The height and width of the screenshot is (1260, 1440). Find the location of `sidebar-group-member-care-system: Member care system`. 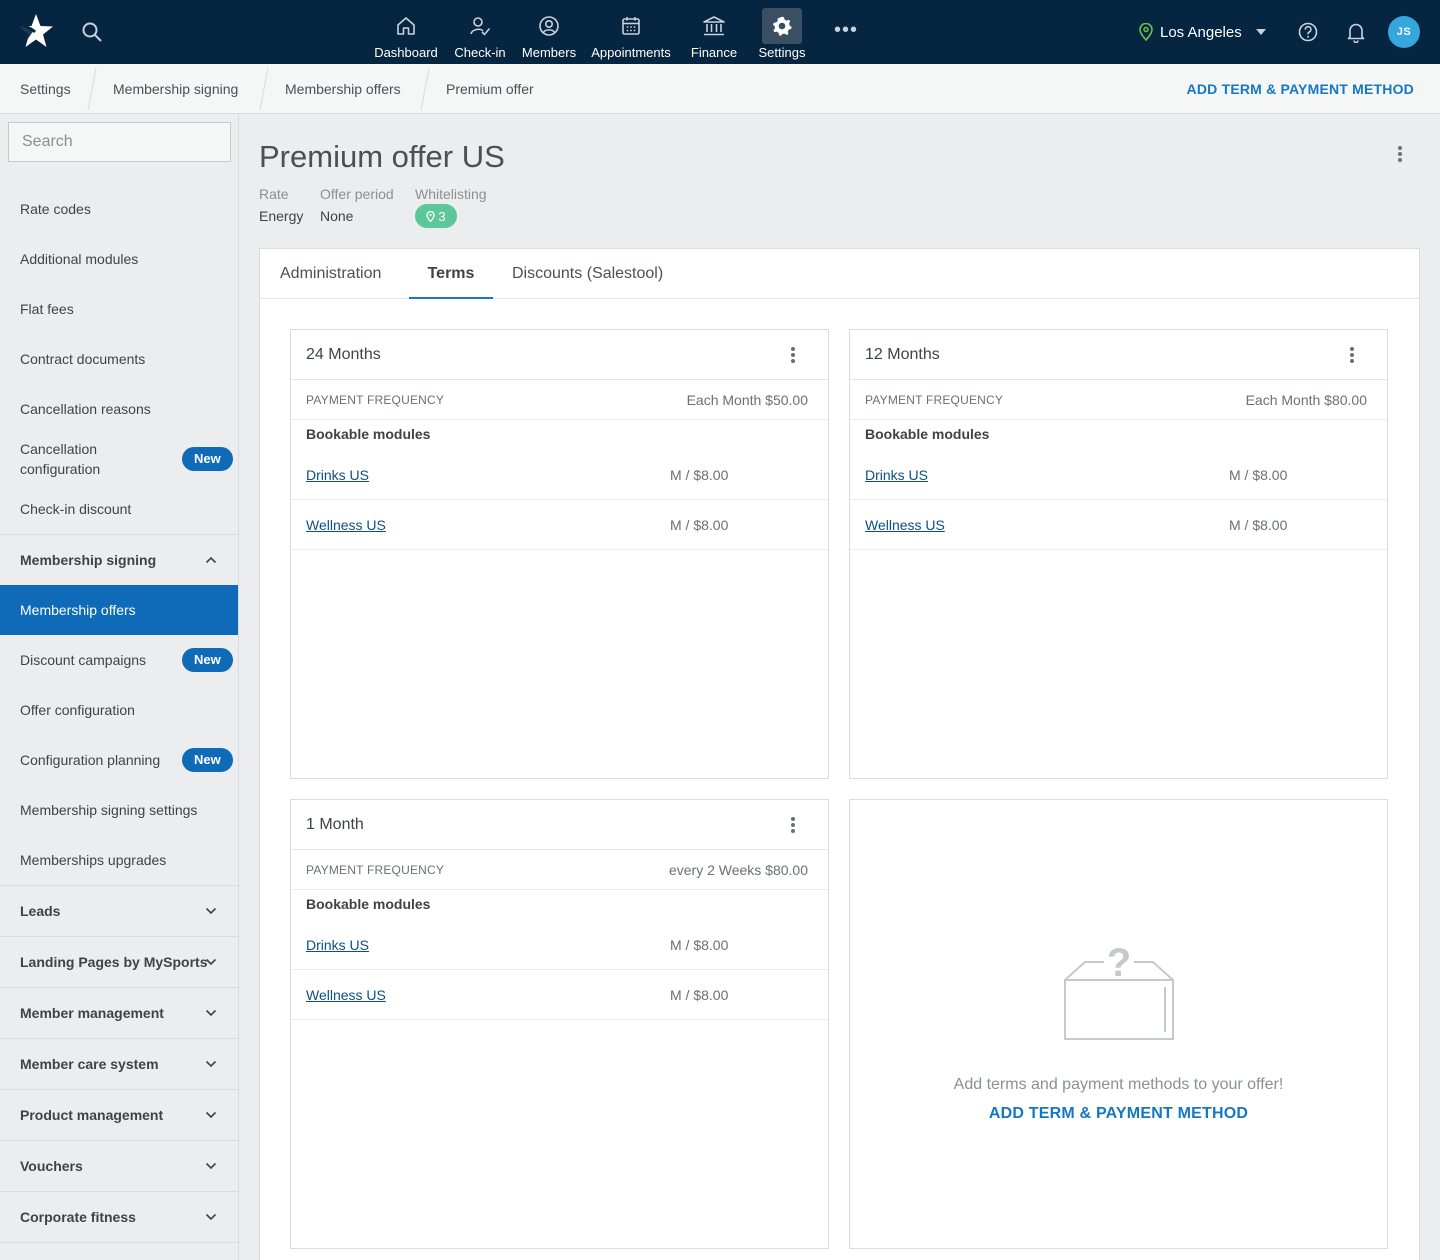

sidebar-group-member-care-system: Member care system is located at coordinates (119, 1063).